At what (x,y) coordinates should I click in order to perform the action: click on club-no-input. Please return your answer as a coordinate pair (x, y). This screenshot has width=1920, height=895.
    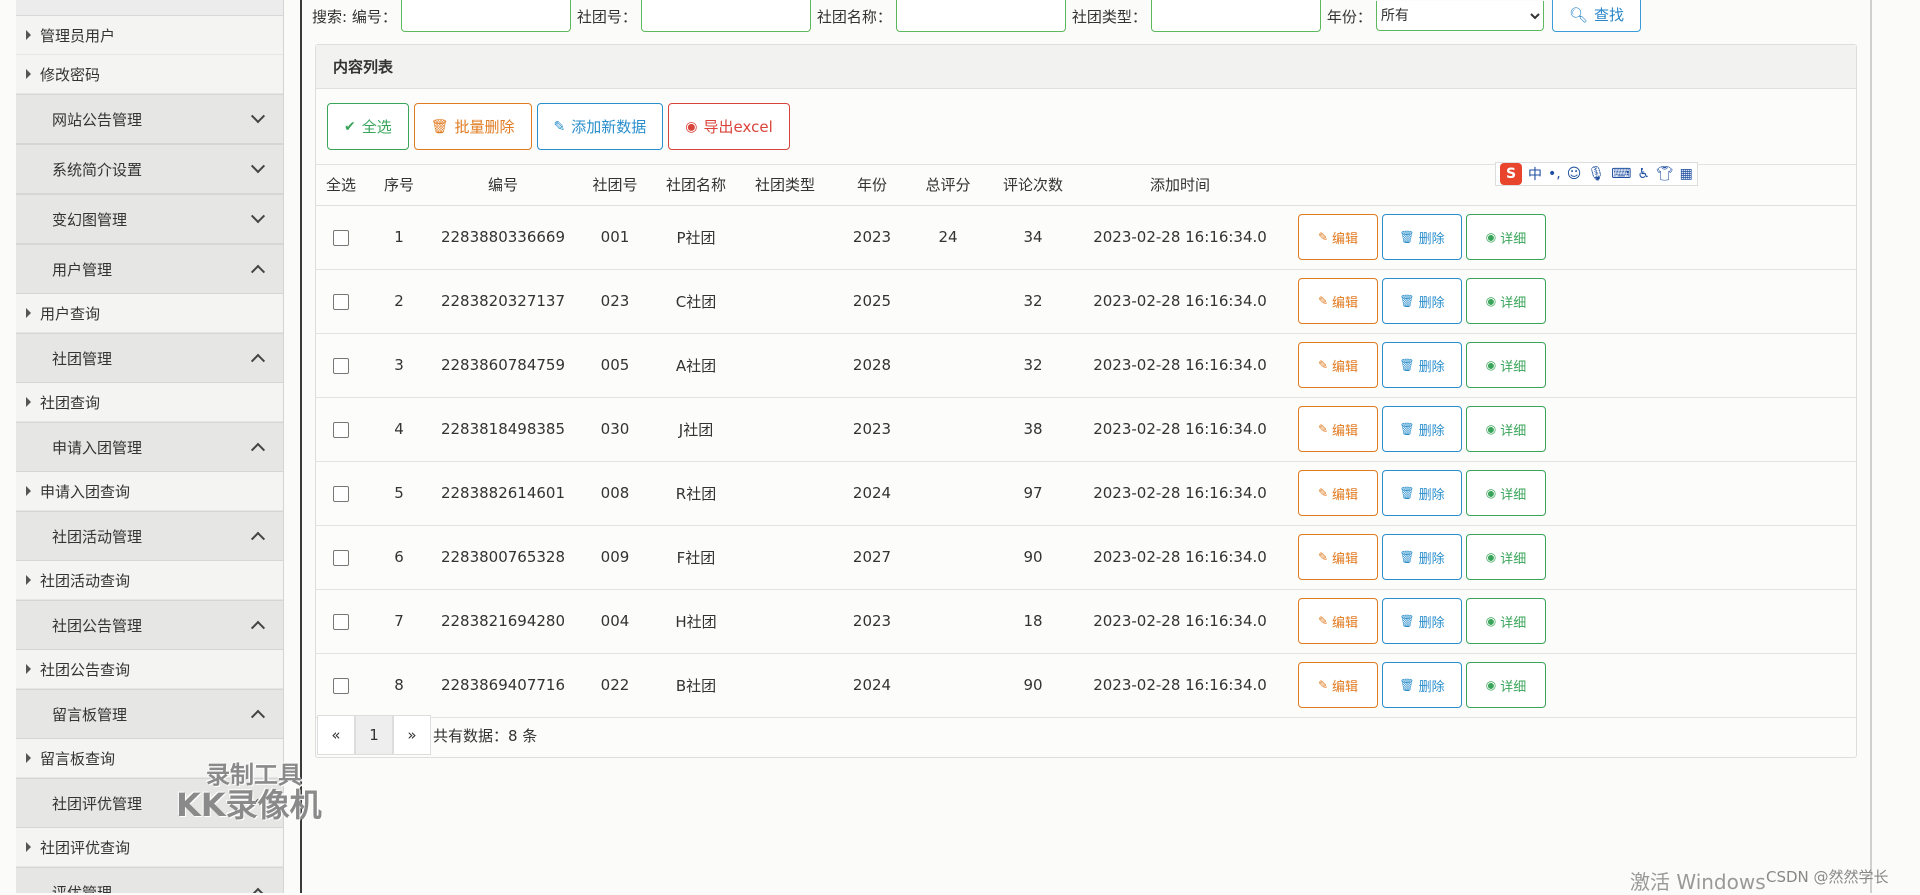
    Looking at the image, I should click on (725, 16).